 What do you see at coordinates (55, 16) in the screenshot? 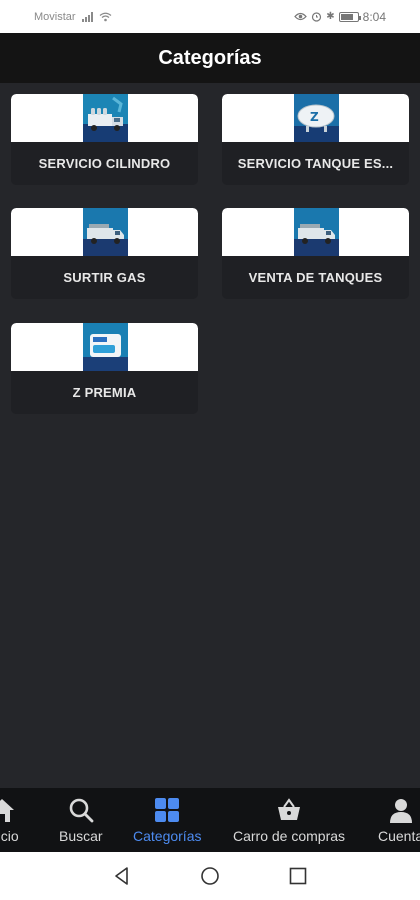
I see `carrier-label: Movistar` at bounding box center [55, 16].